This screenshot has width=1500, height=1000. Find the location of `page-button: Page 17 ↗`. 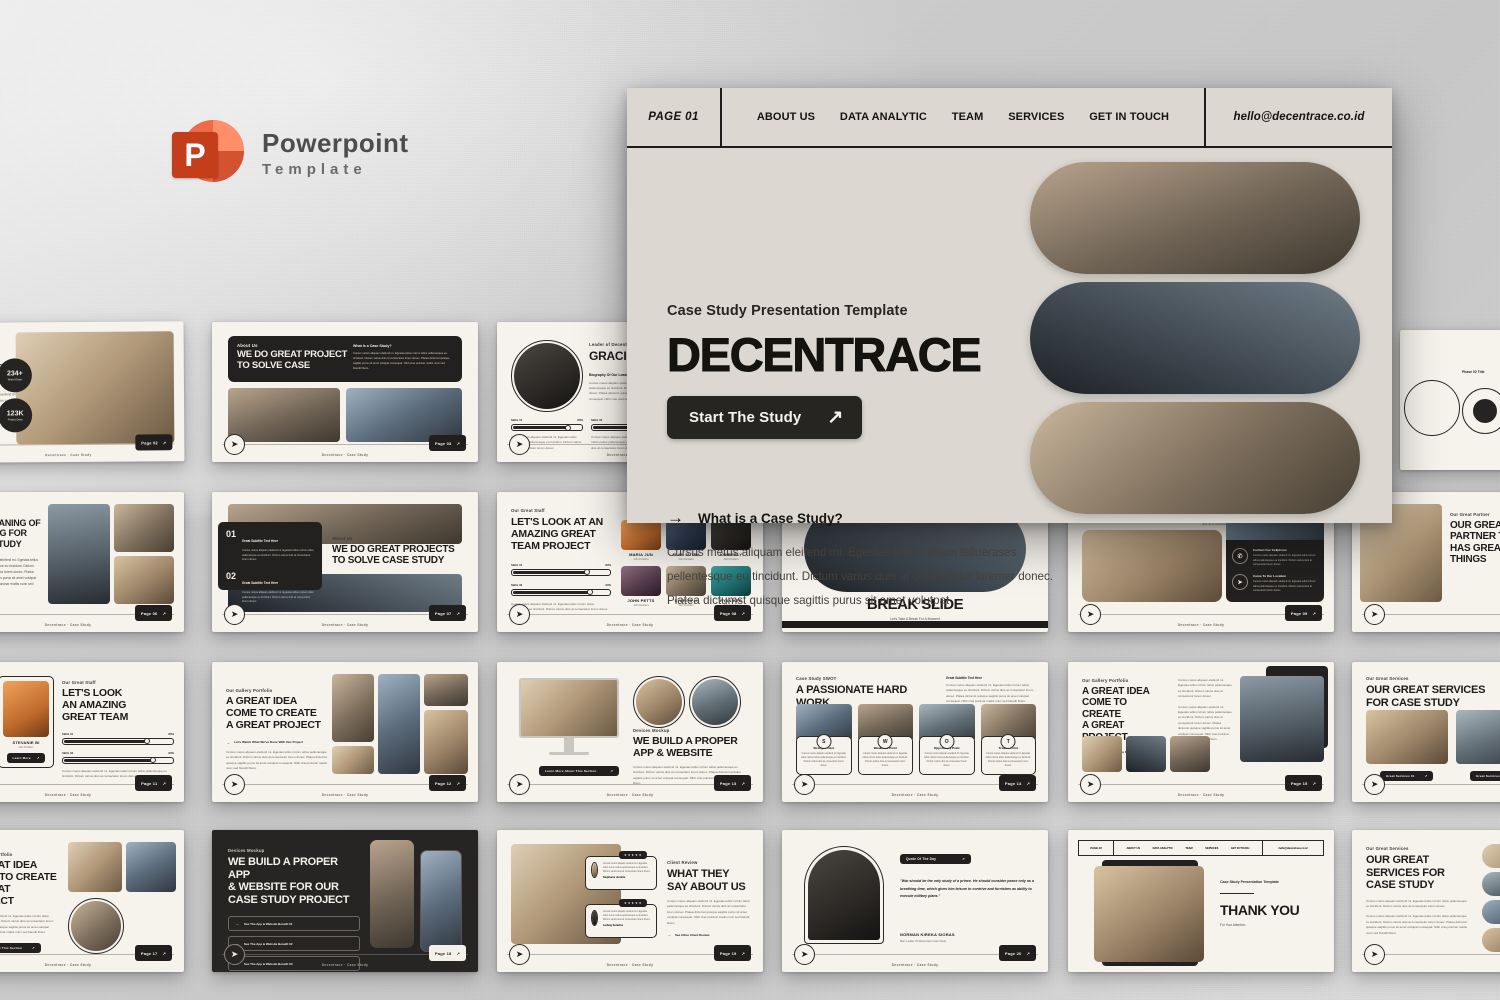

page-button: Page 17 ↗ is located at coordinates (153, 953).